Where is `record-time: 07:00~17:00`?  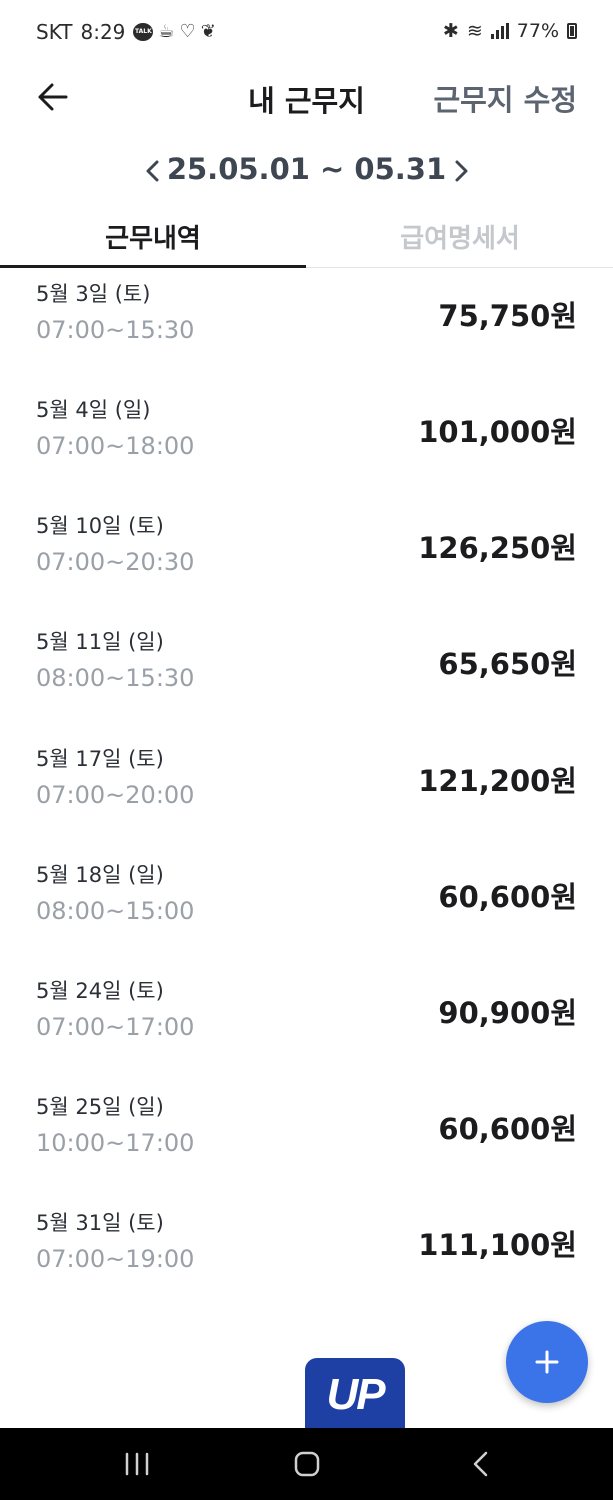 record-time: 07:00~17:00 is located at coordinates (115, 1027).